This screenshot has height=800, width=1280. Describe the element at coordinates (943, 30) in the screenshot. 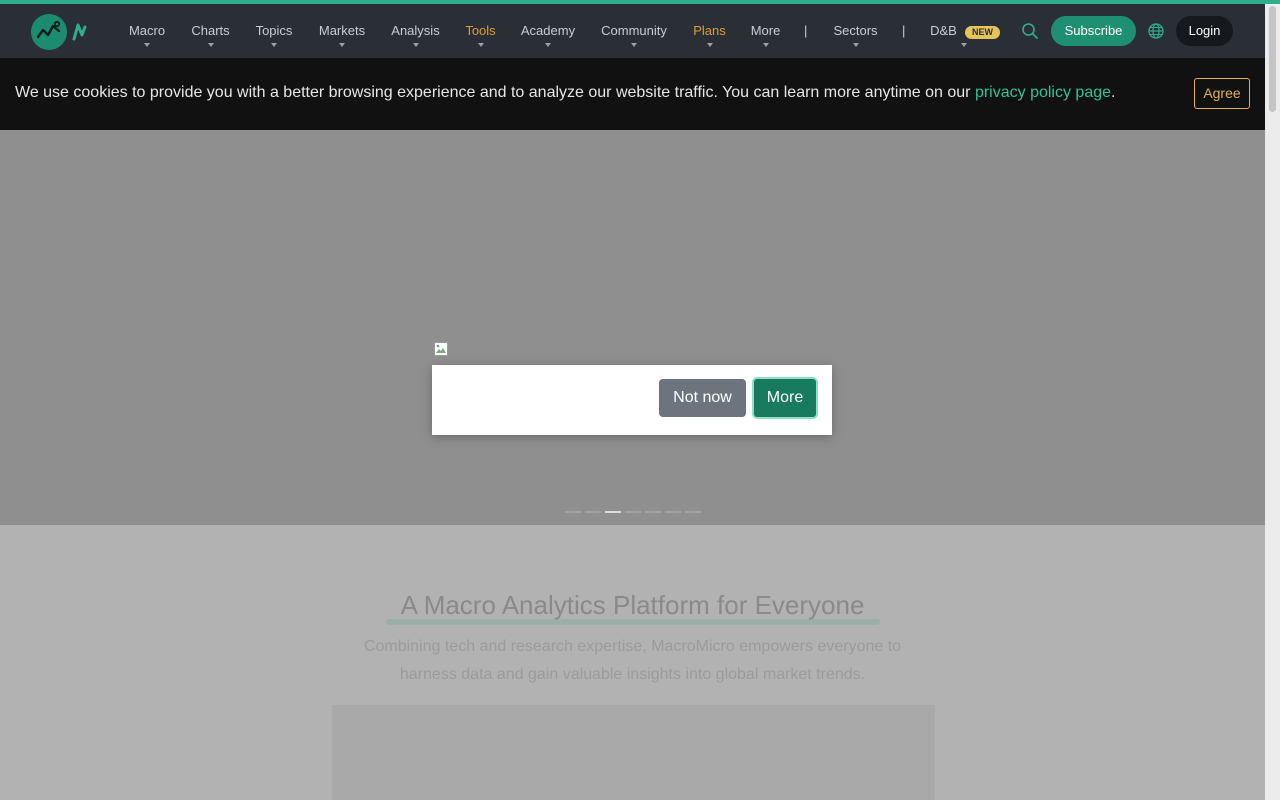

I see `nav-item-label: D&B` at that location.